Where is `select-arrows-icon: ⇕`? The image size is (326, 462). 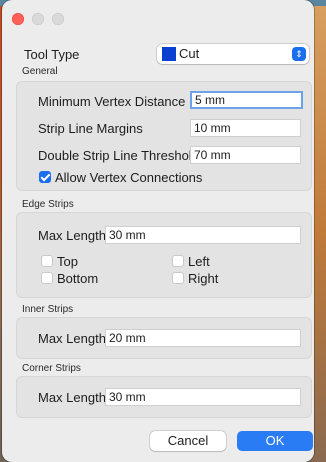 select-arrows-icon: ⇕ is located at coordinates (299, 54).